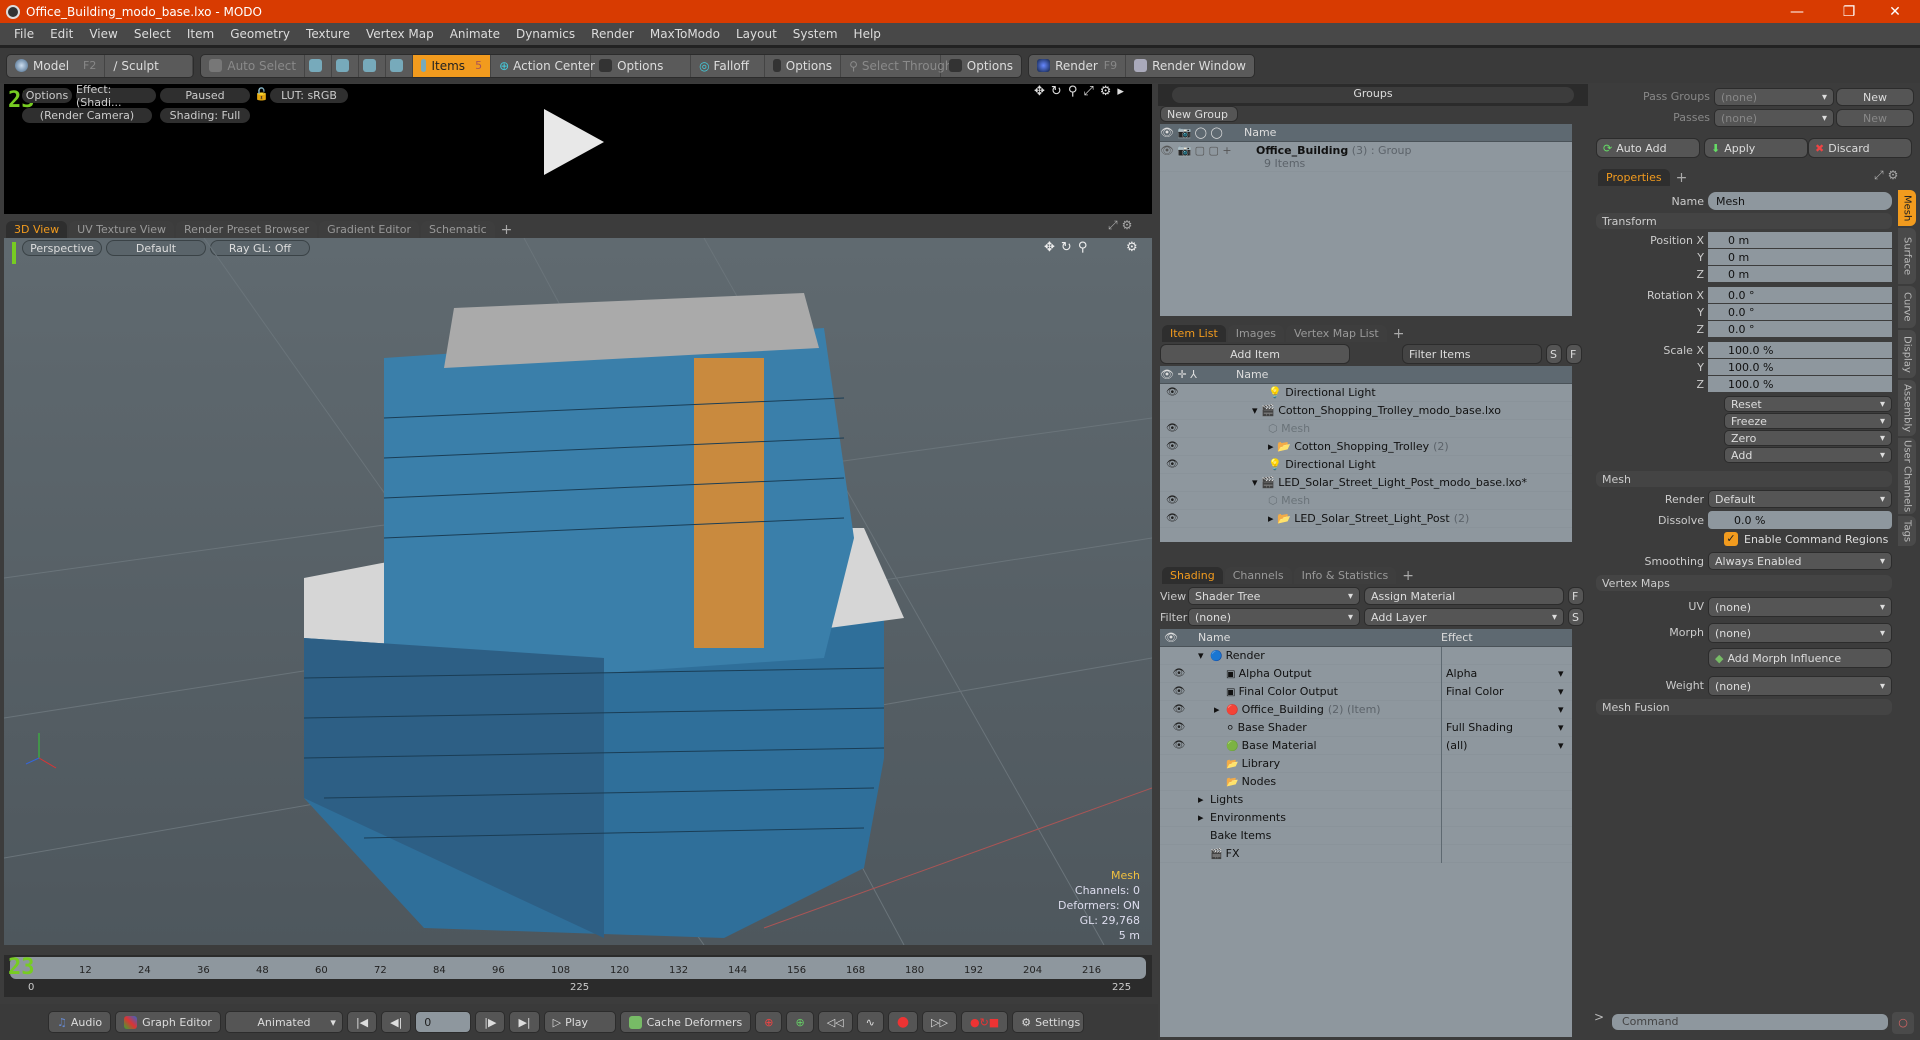  Describe the element at coordinates (1800, 274) in the screenshot. I see `position-z-input: 0 m` at that location.